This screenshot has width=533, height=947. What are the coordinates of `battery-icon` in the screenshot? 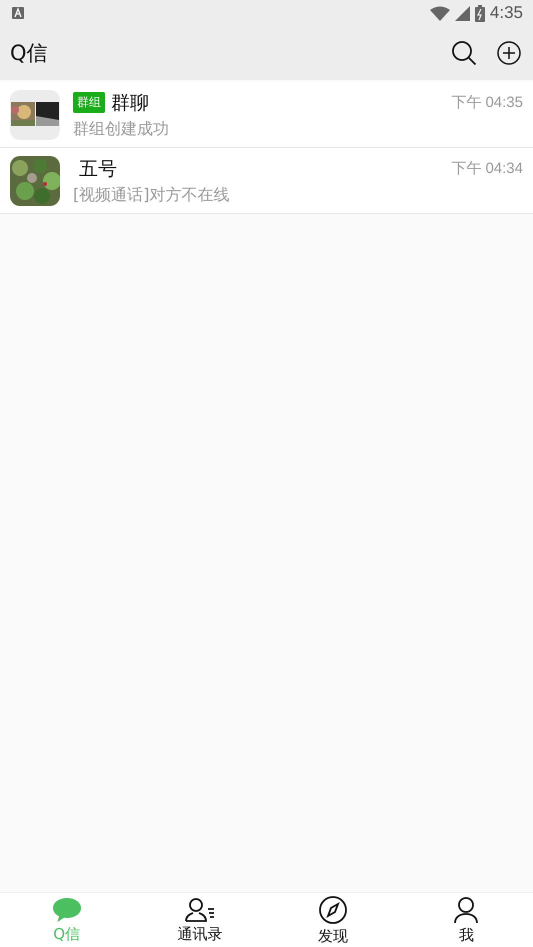 It's located at (479, 13).